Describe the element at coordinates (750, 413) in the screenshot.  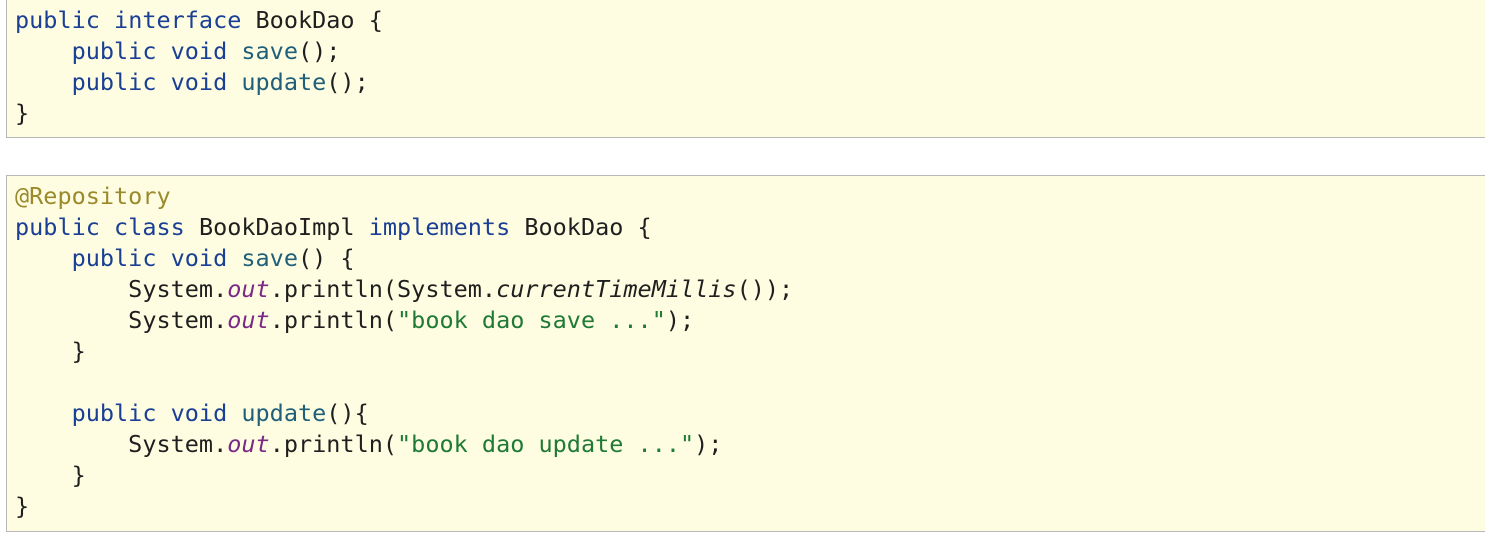
I see `code-line: public void update(){` at that location.